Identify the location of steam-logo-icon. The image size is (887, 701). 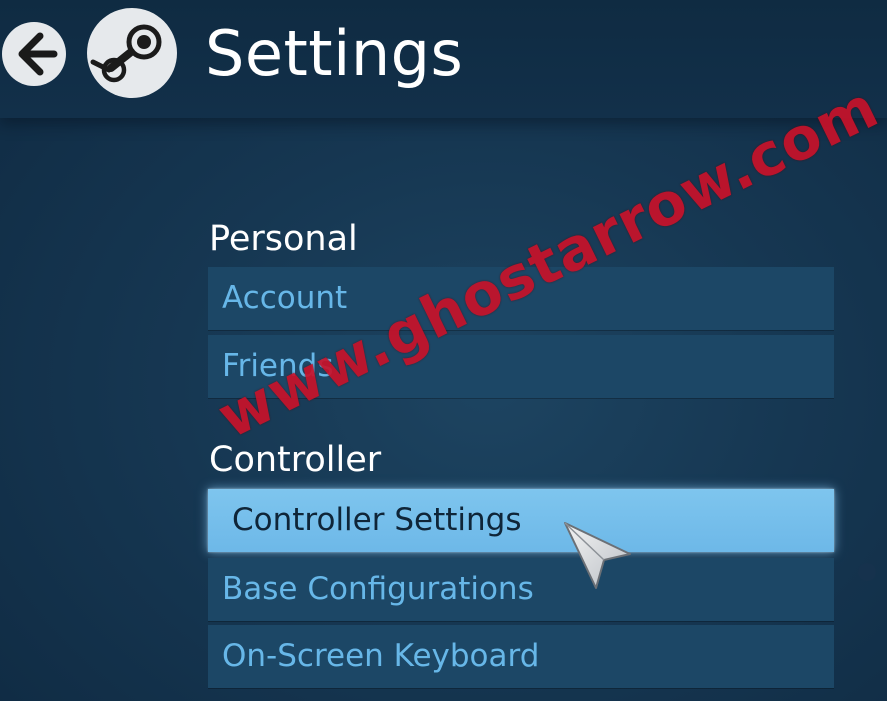
(126, 53).